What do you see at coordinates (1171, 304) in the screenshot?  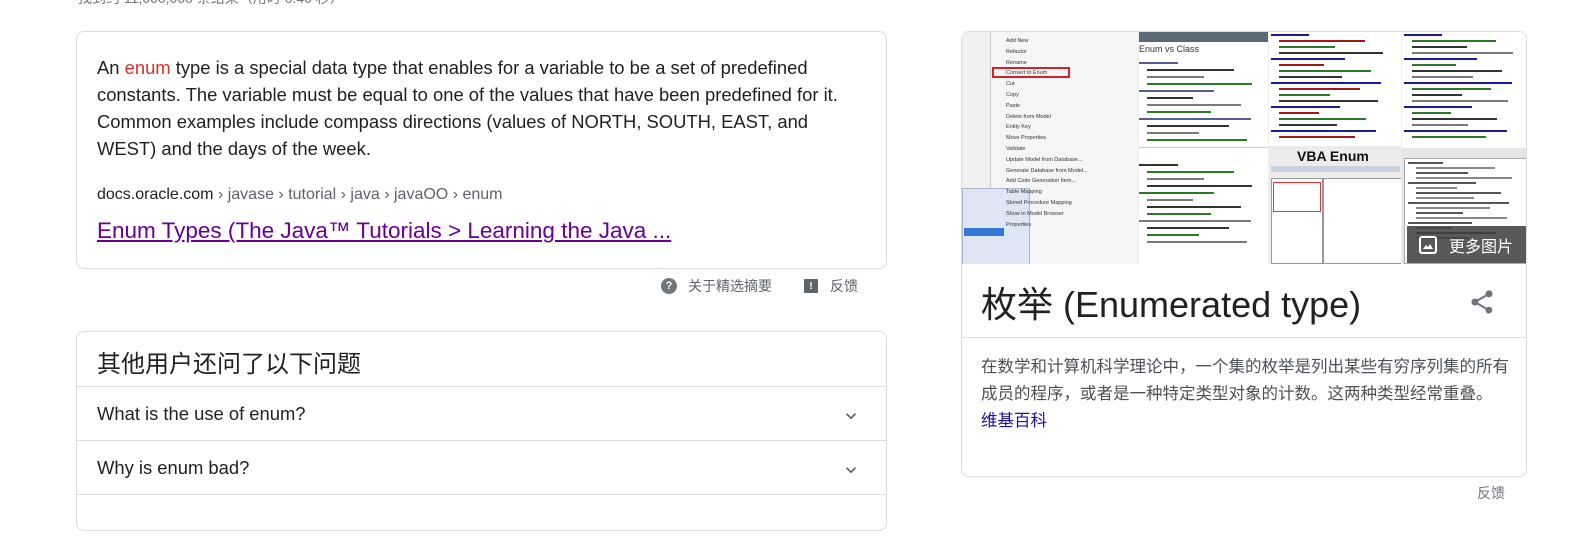 I see `panel-title: 枚举 (Enumerated type)` at bounding box center [1171, 304].